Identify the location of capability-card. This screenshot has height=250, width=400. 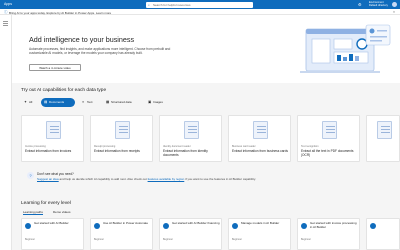
(383, 138).